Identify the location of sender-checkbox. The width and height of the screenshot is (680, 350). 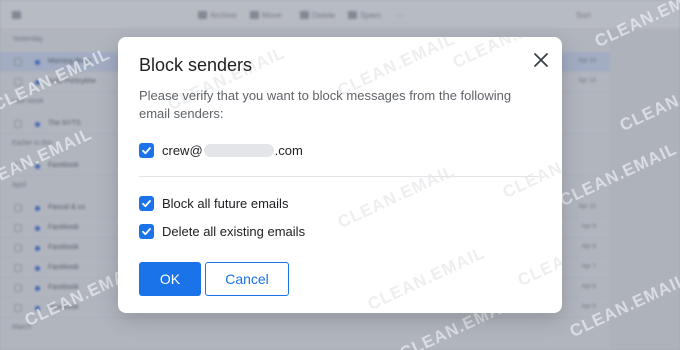
(146, 150).